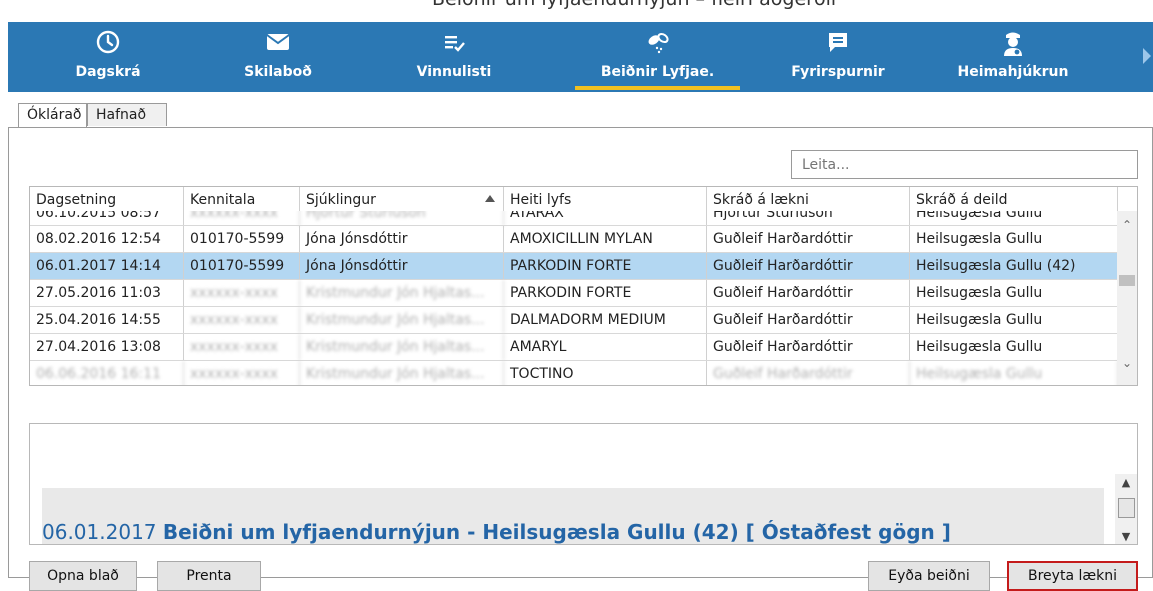 The width and height of the screenshot is (1153, 591). What do you see at coordinates (209, 576) in the screenshot?
I see `print-button: Prenta` at bounding box center [209, 576].